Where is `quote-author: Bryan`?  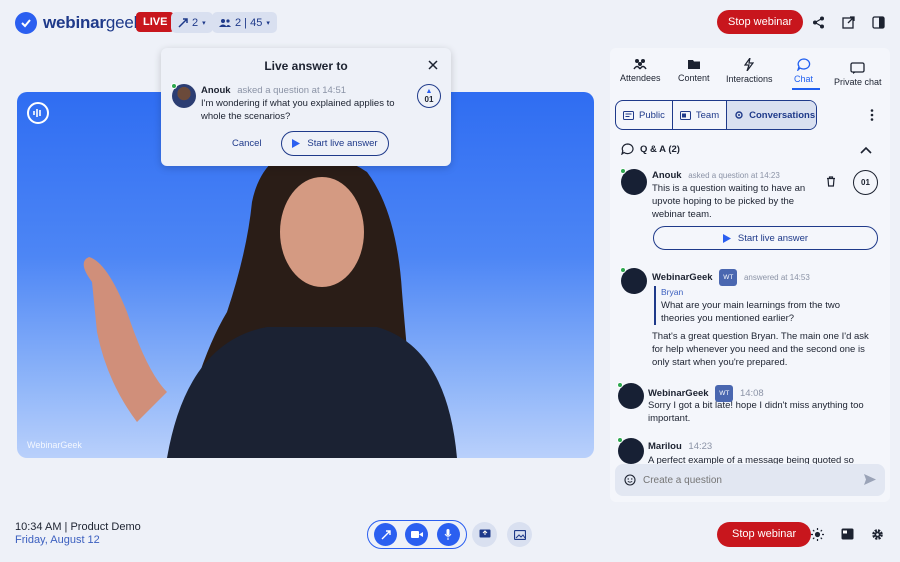 quote-author: Bryan is located at coordinates (672, 292).